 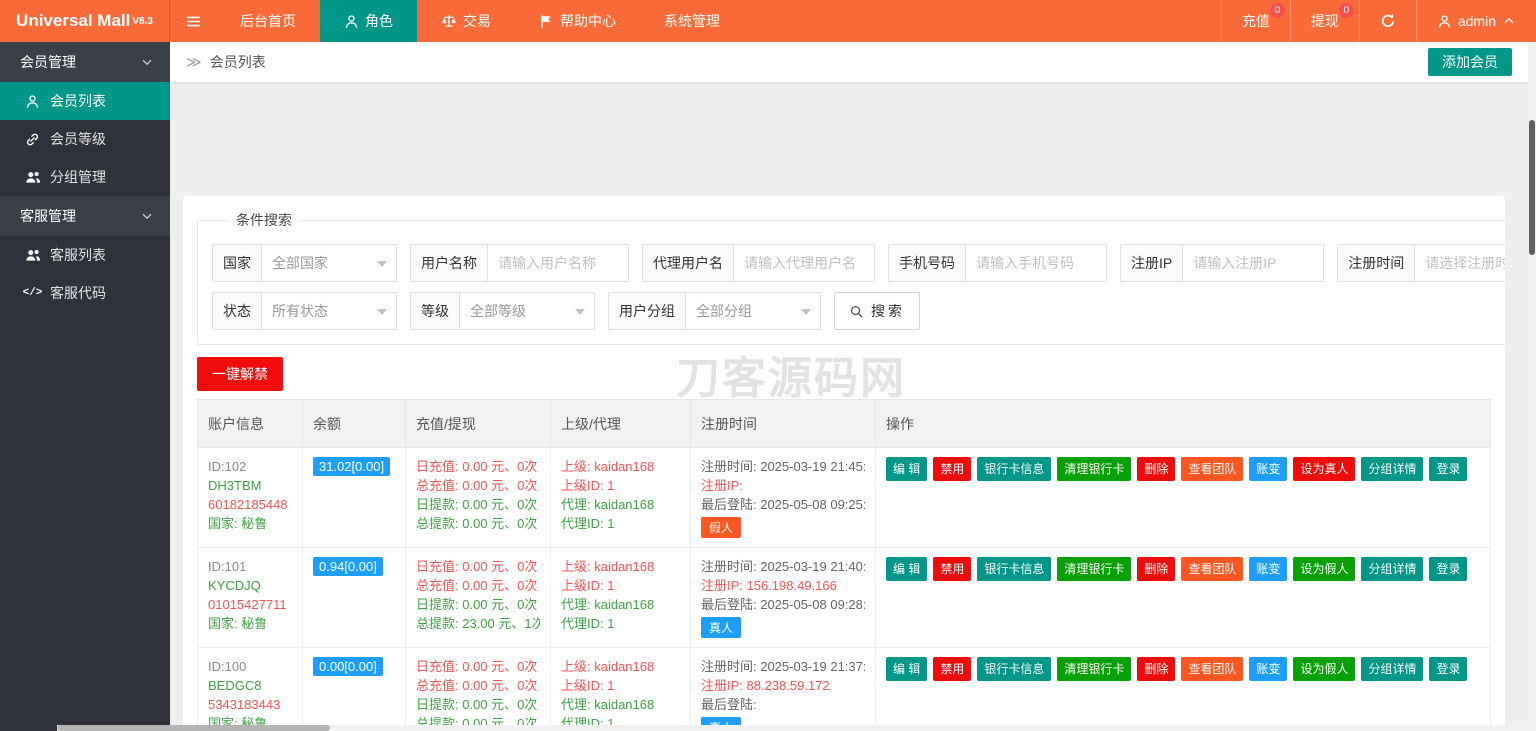 I want to click on country-select: 全部国家, so click(x=329, y=263).